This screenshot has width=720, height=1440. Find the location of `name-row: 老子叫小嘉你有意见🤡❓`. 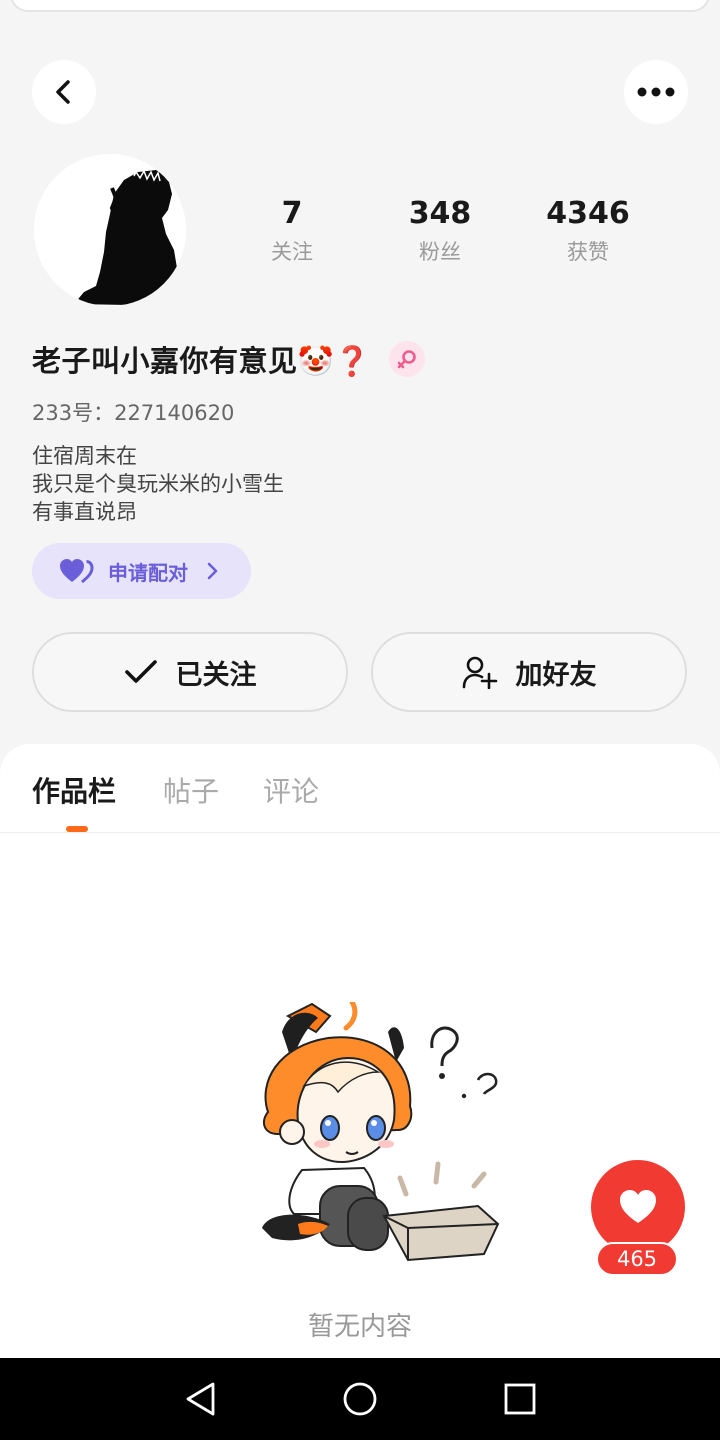

name-row: 老子叫小嘉你有意见🤡❓ is located at coordinates (228, 359).